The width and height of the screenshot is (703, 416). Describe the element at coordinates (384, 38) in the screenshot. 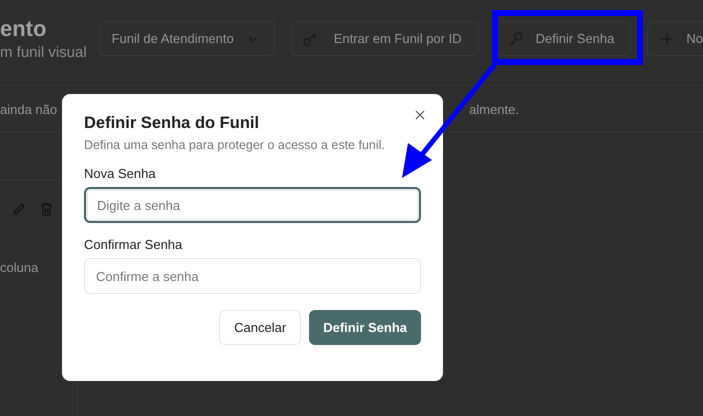

I see `toolbar-button: Entrar em Funil por ID` at that location.